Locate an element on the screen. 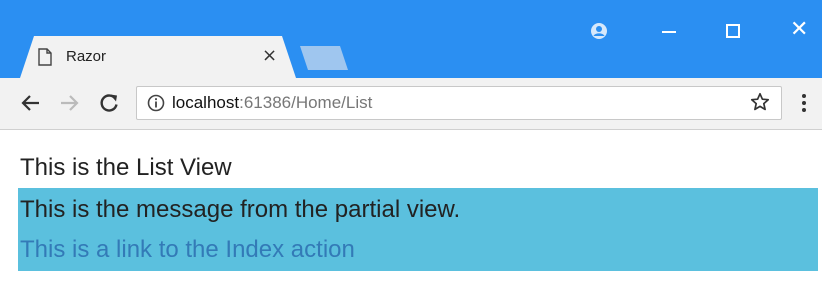 The height and width of the screenshot is (299, 822). forward-arrow-icon is located at coordinates (69, 103).